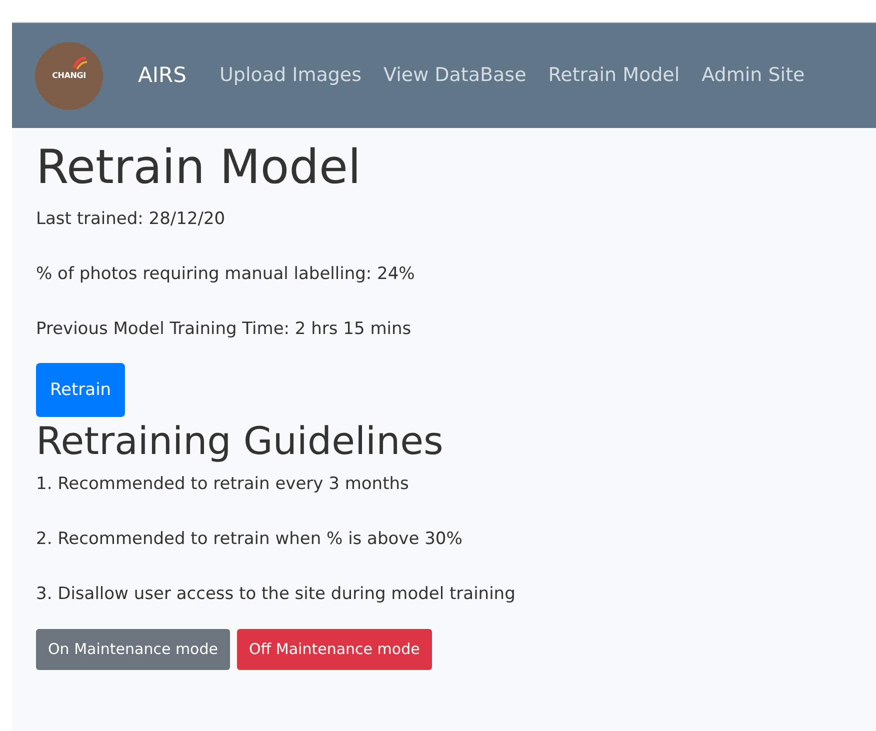  I want to click on info-text: Previous Model Training Time: 2 hrs 15 mins, so click(224, 329).